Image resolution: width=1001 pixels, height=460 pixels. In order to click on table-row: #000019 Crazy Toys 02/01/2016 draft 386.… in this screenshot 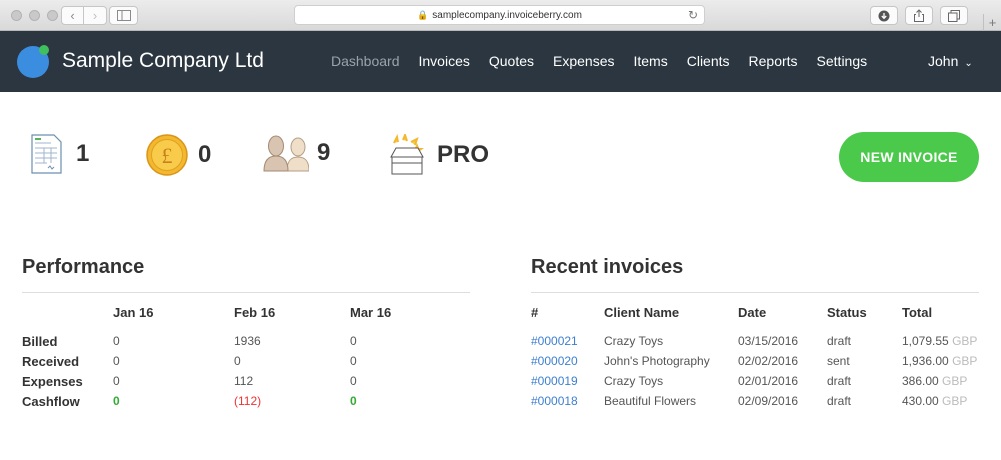, I will do `click(755, 381)`.